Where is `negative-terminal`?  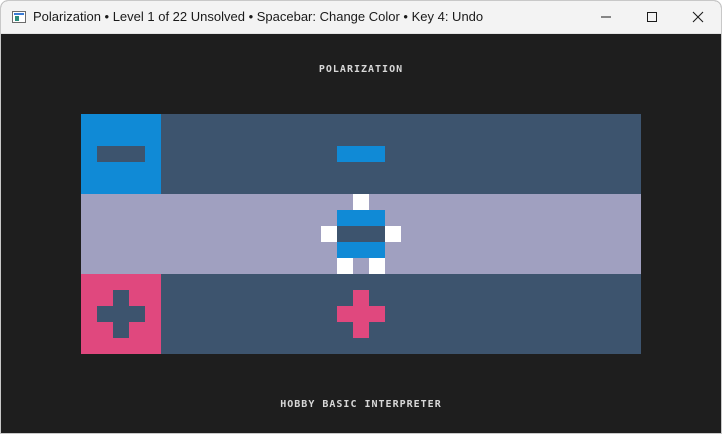
negative-terminal is located at coordinates (121, 154).